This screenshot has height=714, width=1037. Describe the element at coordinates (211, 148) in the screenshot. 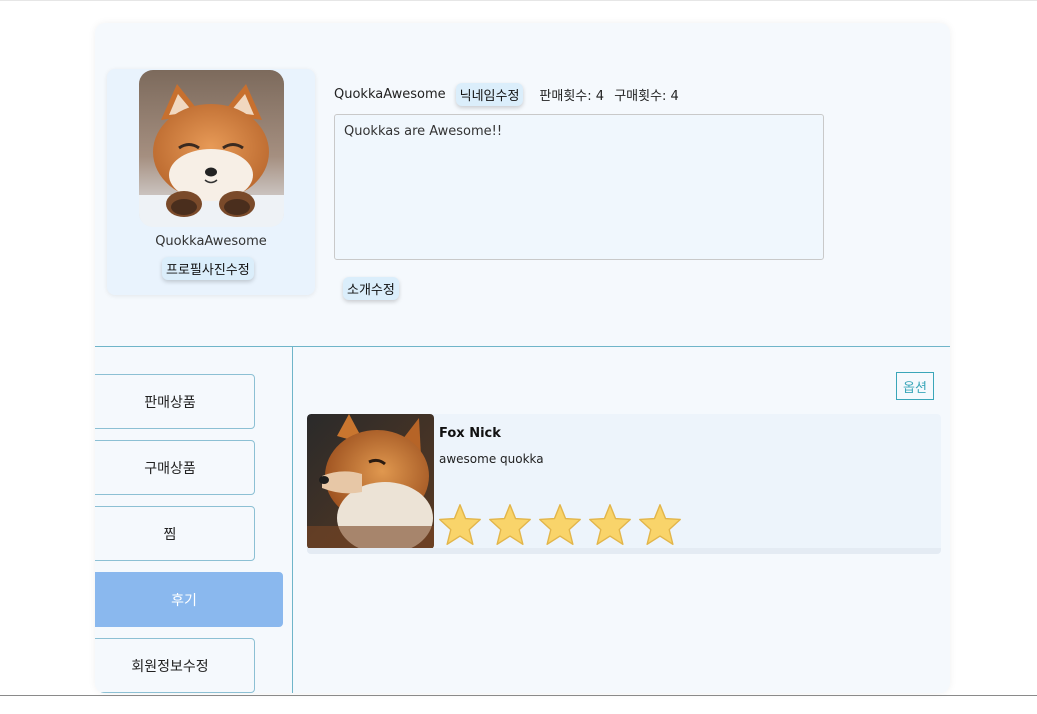

I see `avatar` at that location.